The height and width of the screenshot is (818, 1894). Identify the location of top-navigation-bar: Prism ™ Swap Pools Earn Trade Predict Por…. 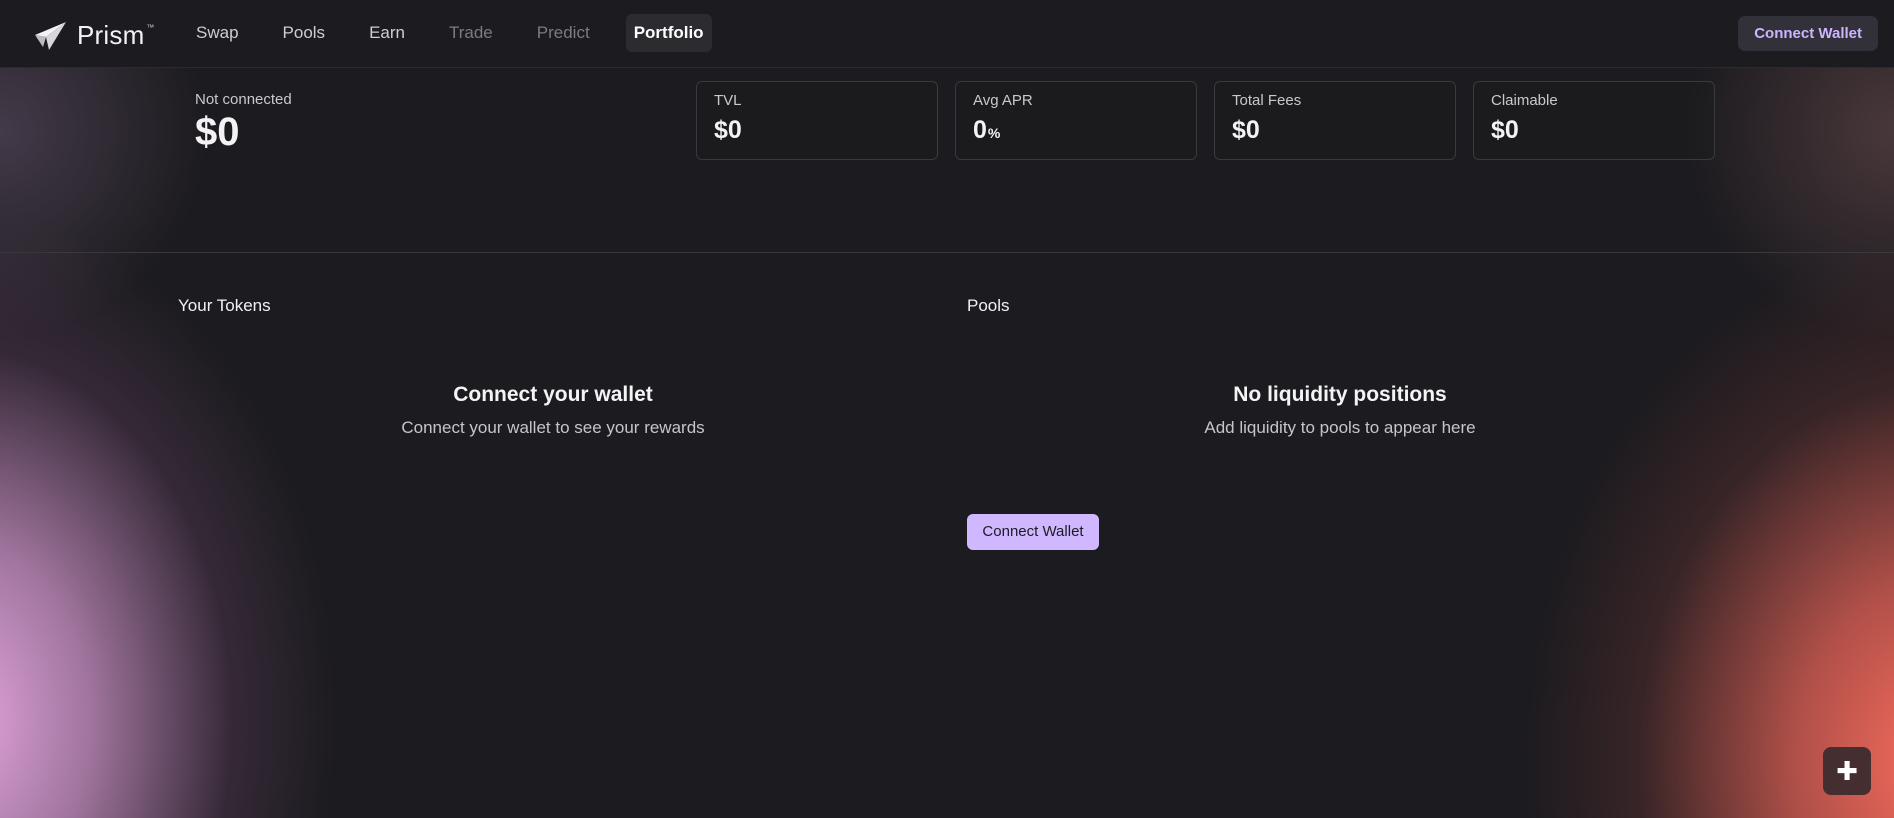
(947, 34).